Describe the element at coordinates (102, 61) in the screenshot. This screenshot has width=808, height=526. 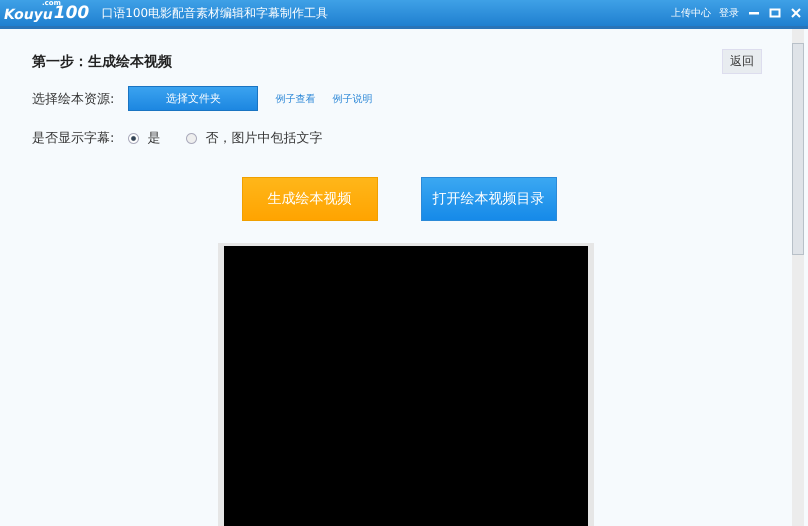
I see `step-title: 第一步：生成绘本视频` at that location.